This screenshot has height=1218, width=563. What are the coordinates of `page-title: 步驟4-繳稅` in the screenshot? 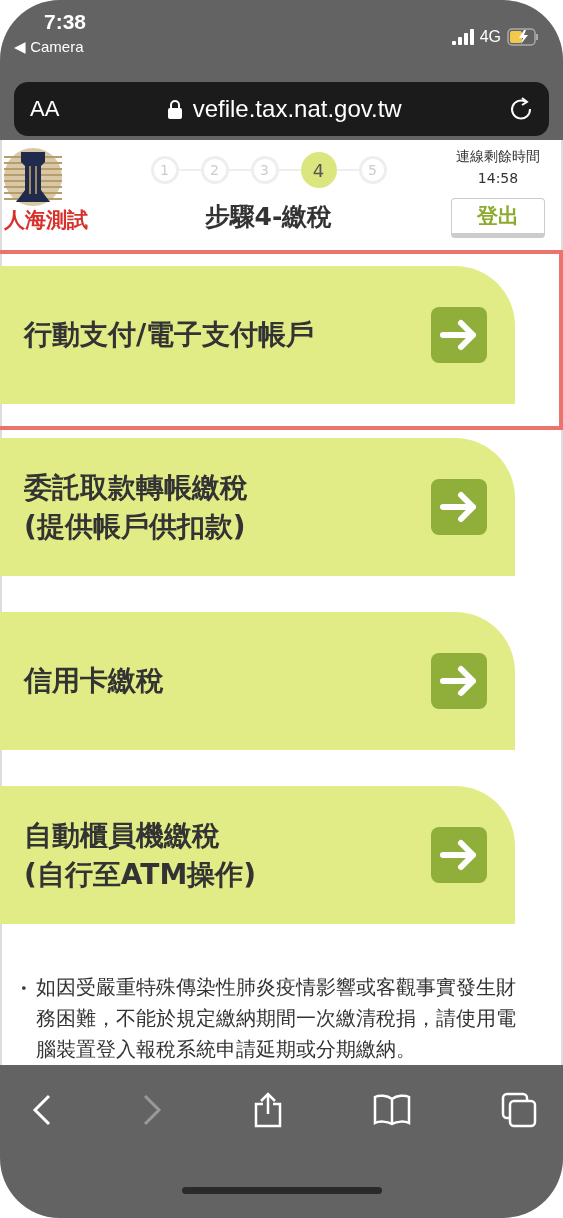 It's located at (268, 217).